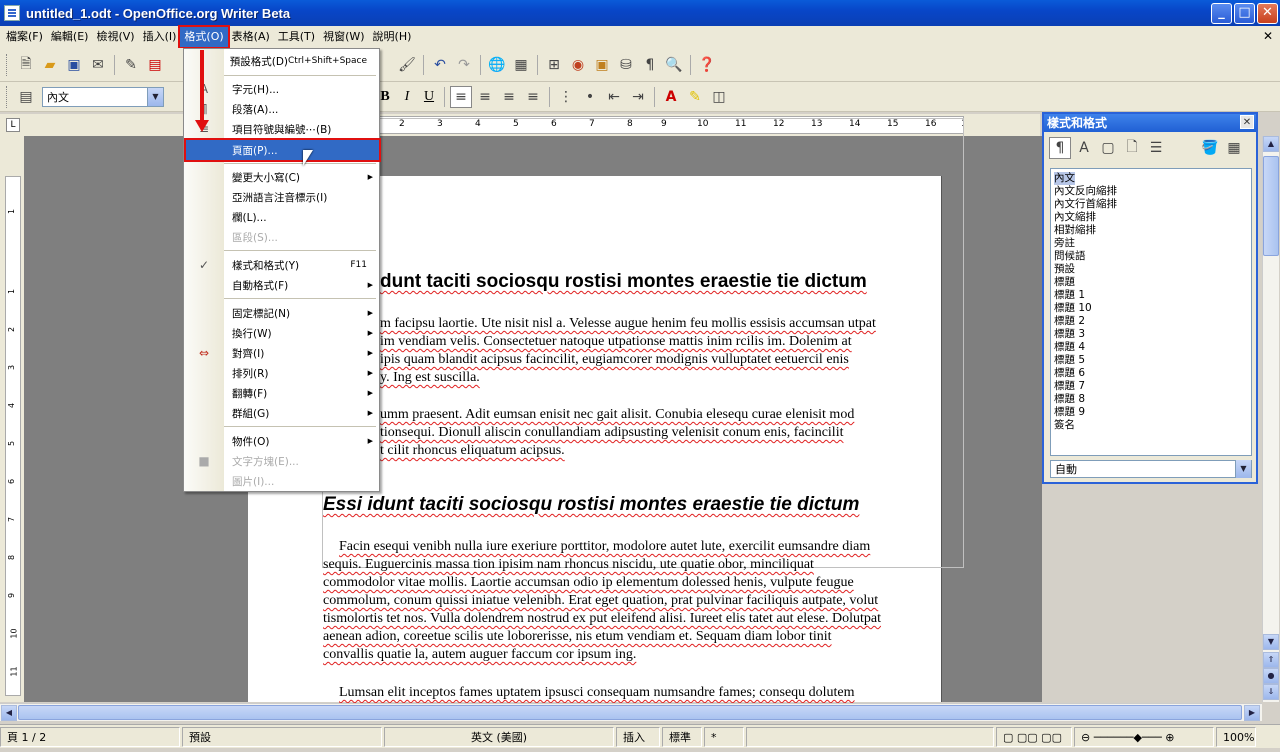 This screenshot has height=752, width=1280. Describe the element at coordinates (671, 97) in the screenshot. I see `font-color-icon: A` at that location.